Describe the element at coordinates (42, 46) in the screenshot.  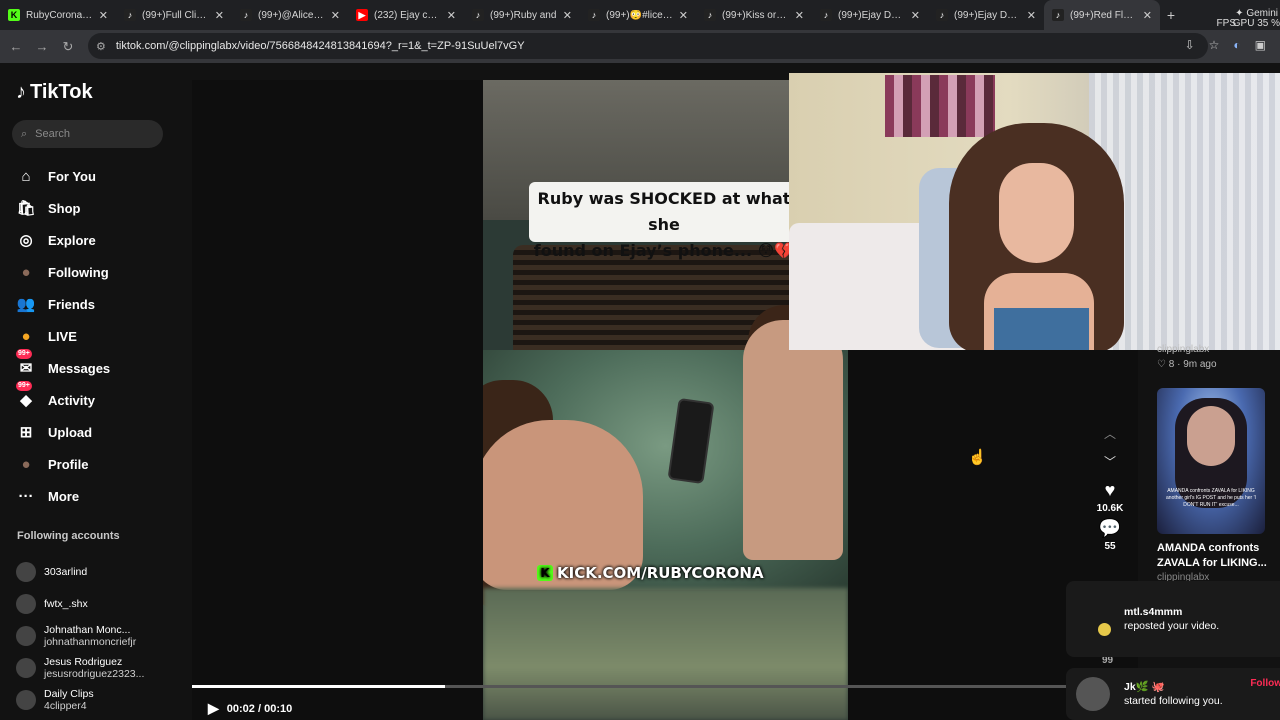
I see `forward-icon: →` at that location.